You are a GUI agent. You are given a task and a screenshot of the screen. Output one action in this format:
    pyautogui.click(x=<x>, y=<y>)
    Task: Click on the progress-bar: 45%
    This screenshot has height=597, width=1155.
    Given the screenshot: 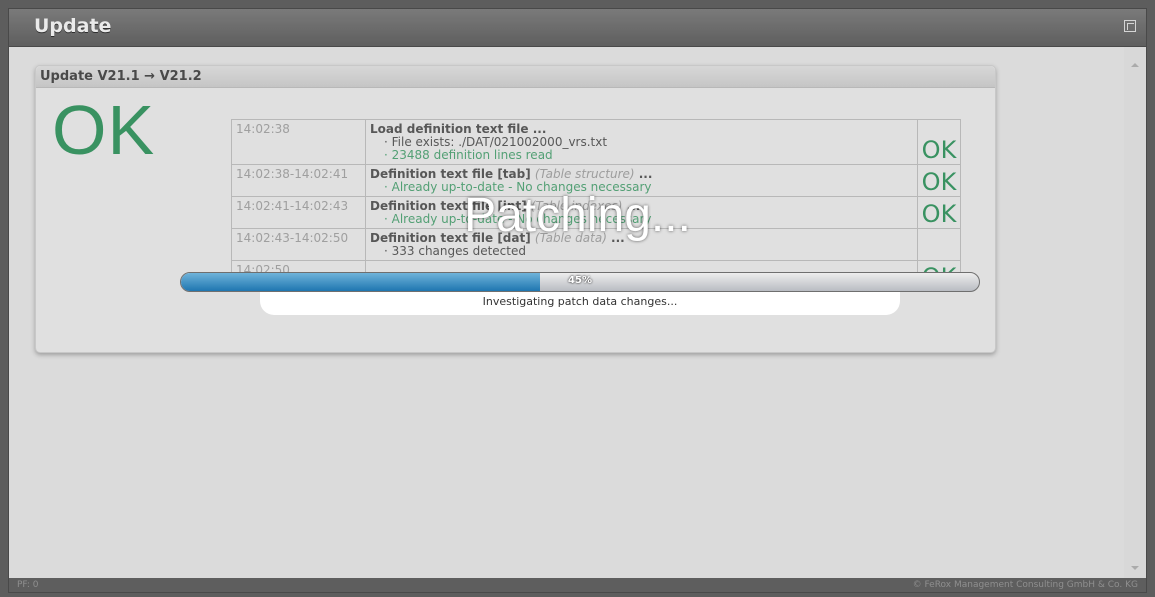 What is the action you would take?
    pyautogui.click(x=580, y=282)
    